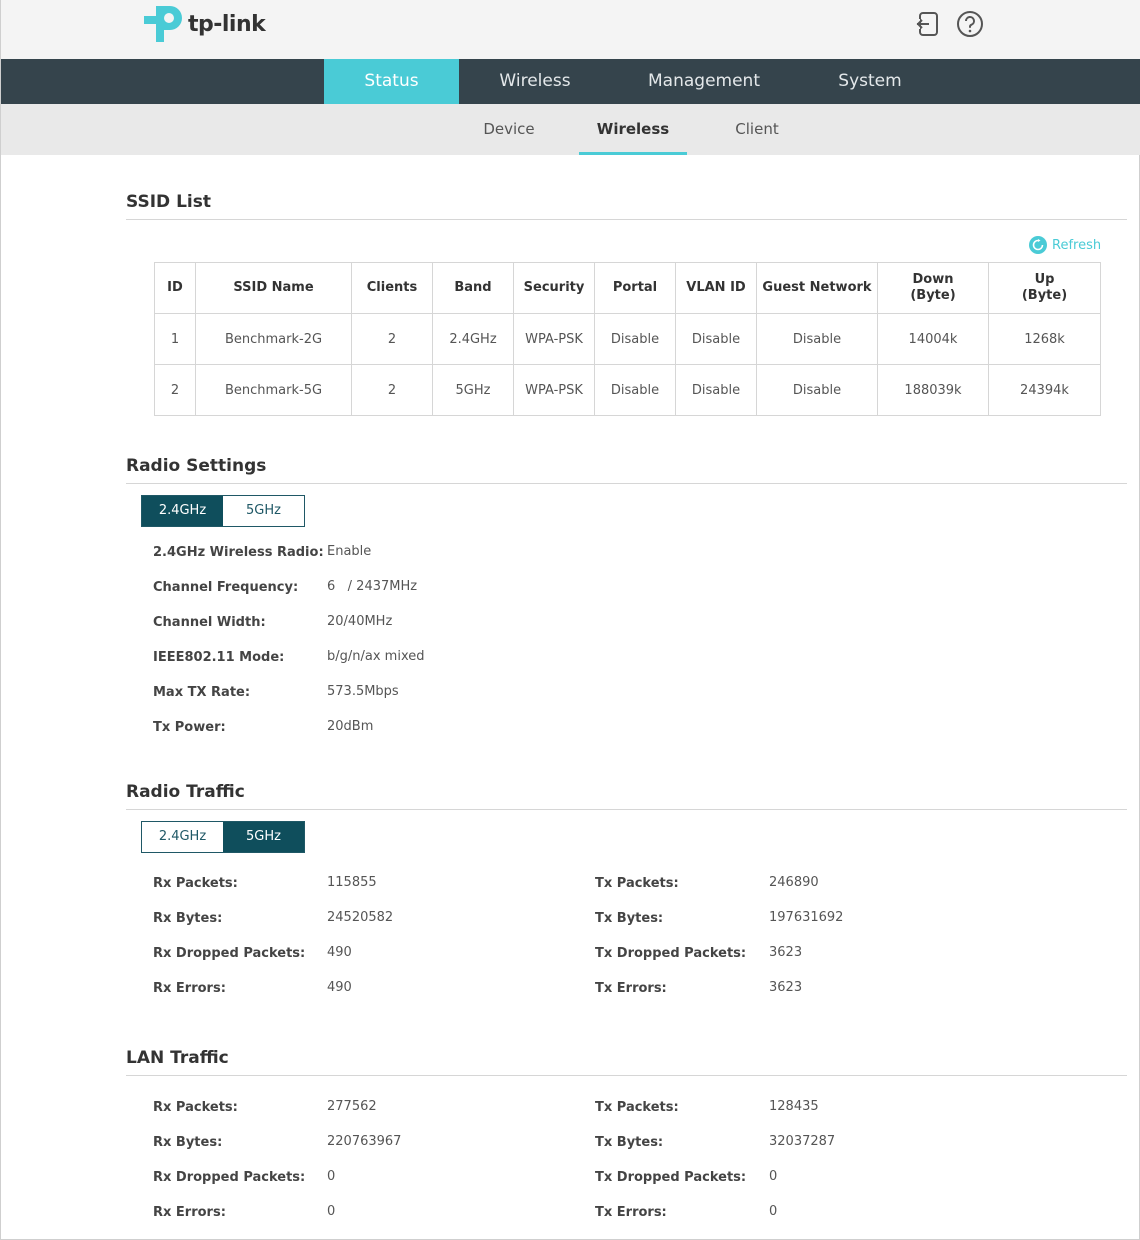 The width and height of the screenshot is (1140, 1240). What do you see at coordinates (794, 882) in the screenshot?
I see `stat-value: 246890` at bounding box center [794, 882].